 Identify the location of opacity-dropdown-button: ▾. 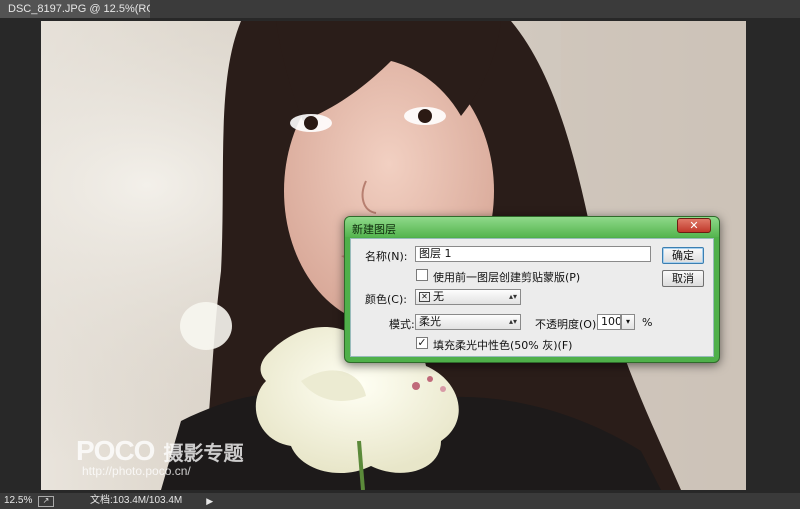
(628, 322).